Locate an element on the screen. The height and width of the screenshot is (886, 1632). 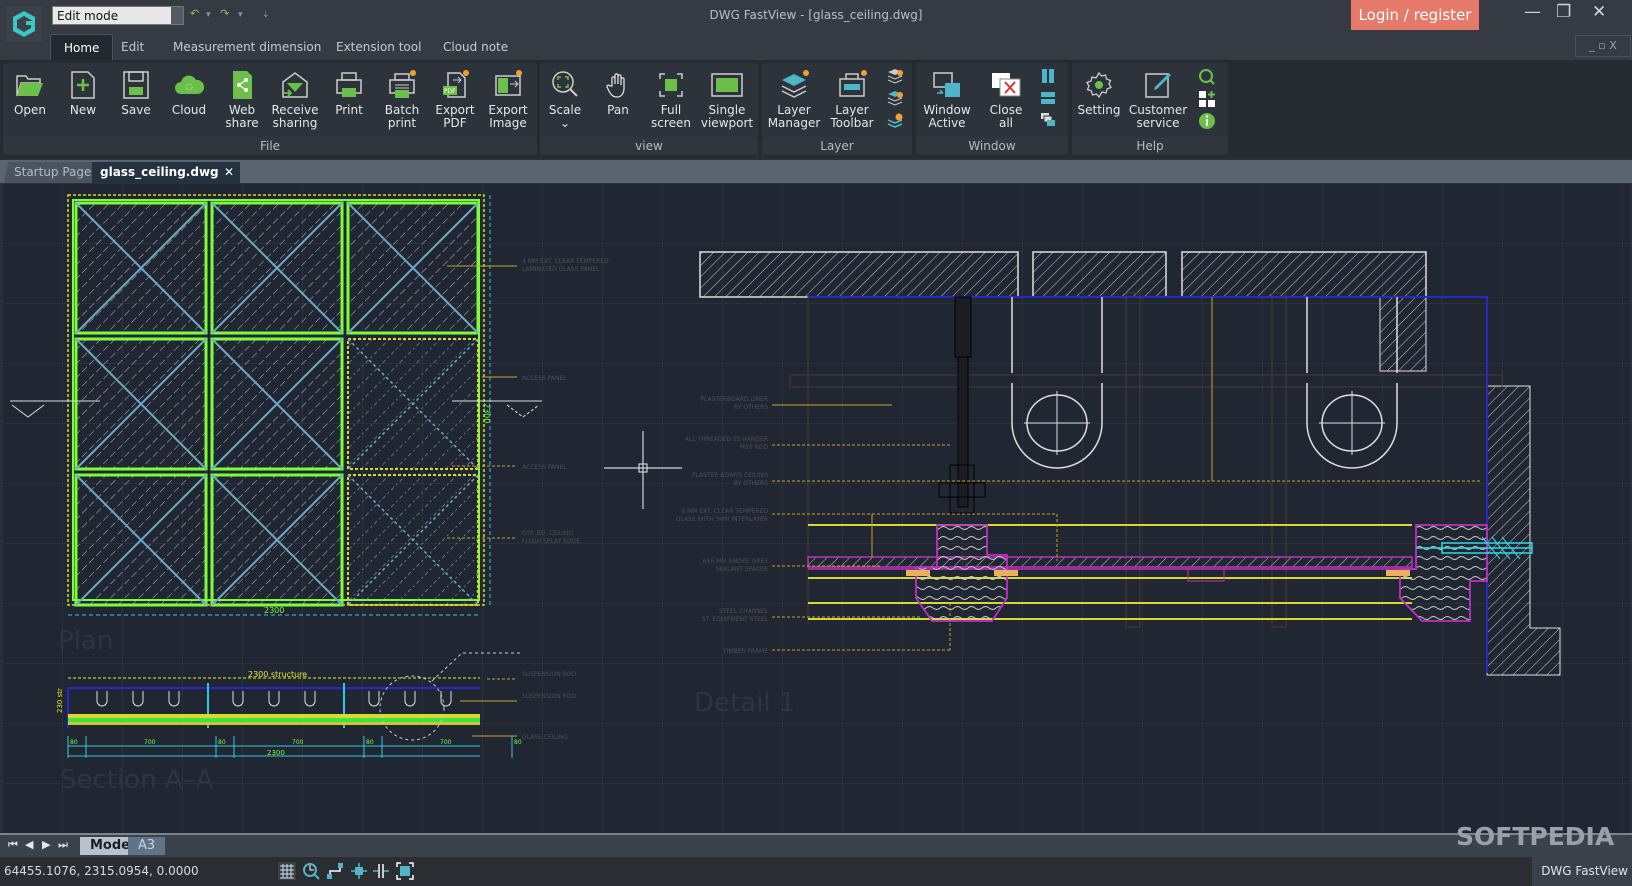
close-tab-icon: ✕ is located at coordinates (229, 172).